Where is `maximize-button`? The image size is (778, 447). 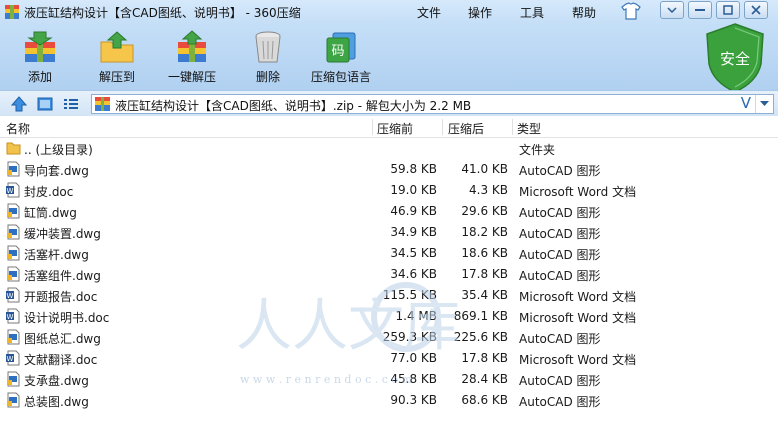
maximize-button is located at coordinates (728, 10).